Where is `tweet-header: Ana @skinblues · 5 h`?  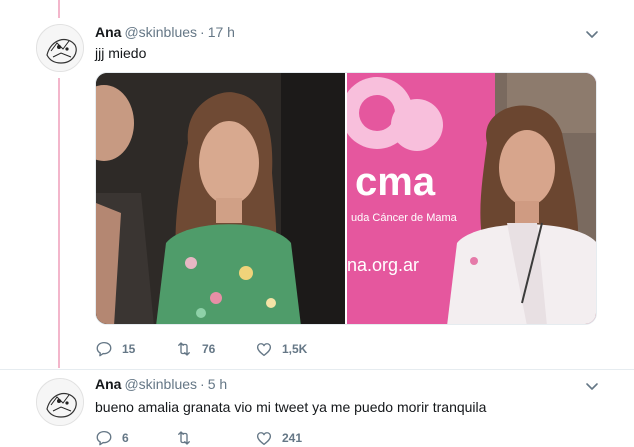
tweet-header: Ana @skinblues · 5 h is located at coordinates (161, 384).